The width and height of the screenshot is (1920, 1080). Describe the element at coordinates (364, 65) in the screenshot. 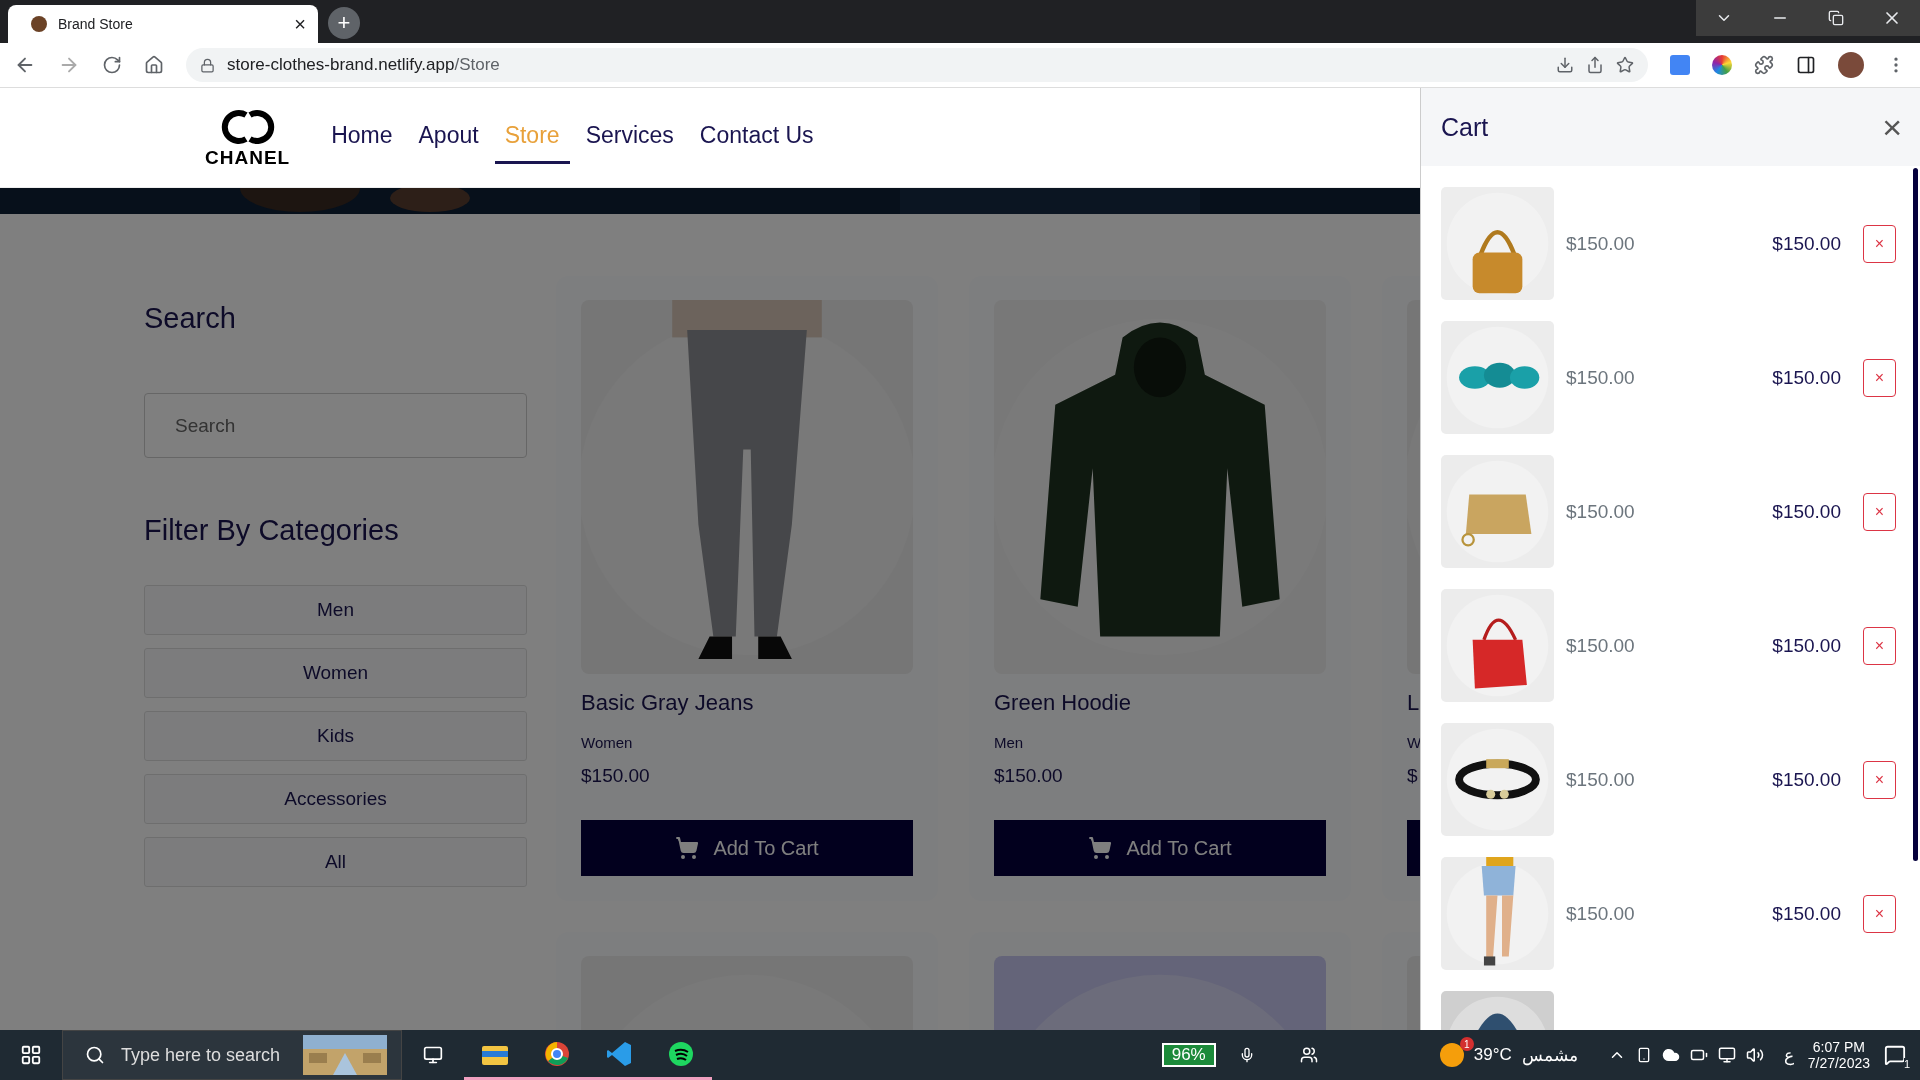

I see `url-text: store-clothes-brand.netlify.app/Store` at that location.